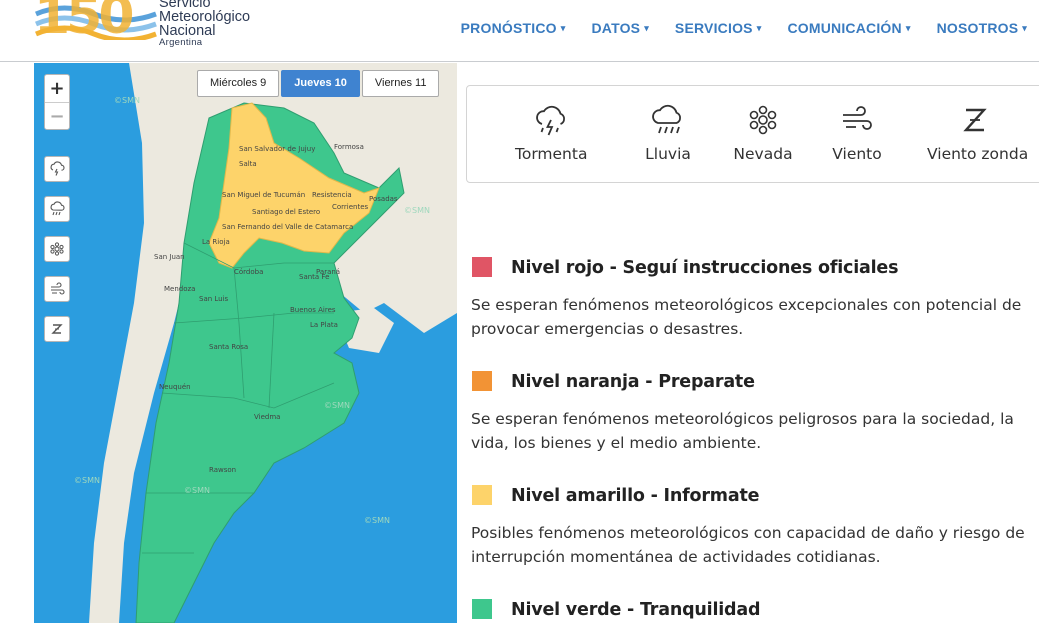 Image resolution: width=1039 pixels, height=623 pixels. Describe the element at coordinates (187, 31) in the screenshot. I see `logo-line: Nacional` at that location.